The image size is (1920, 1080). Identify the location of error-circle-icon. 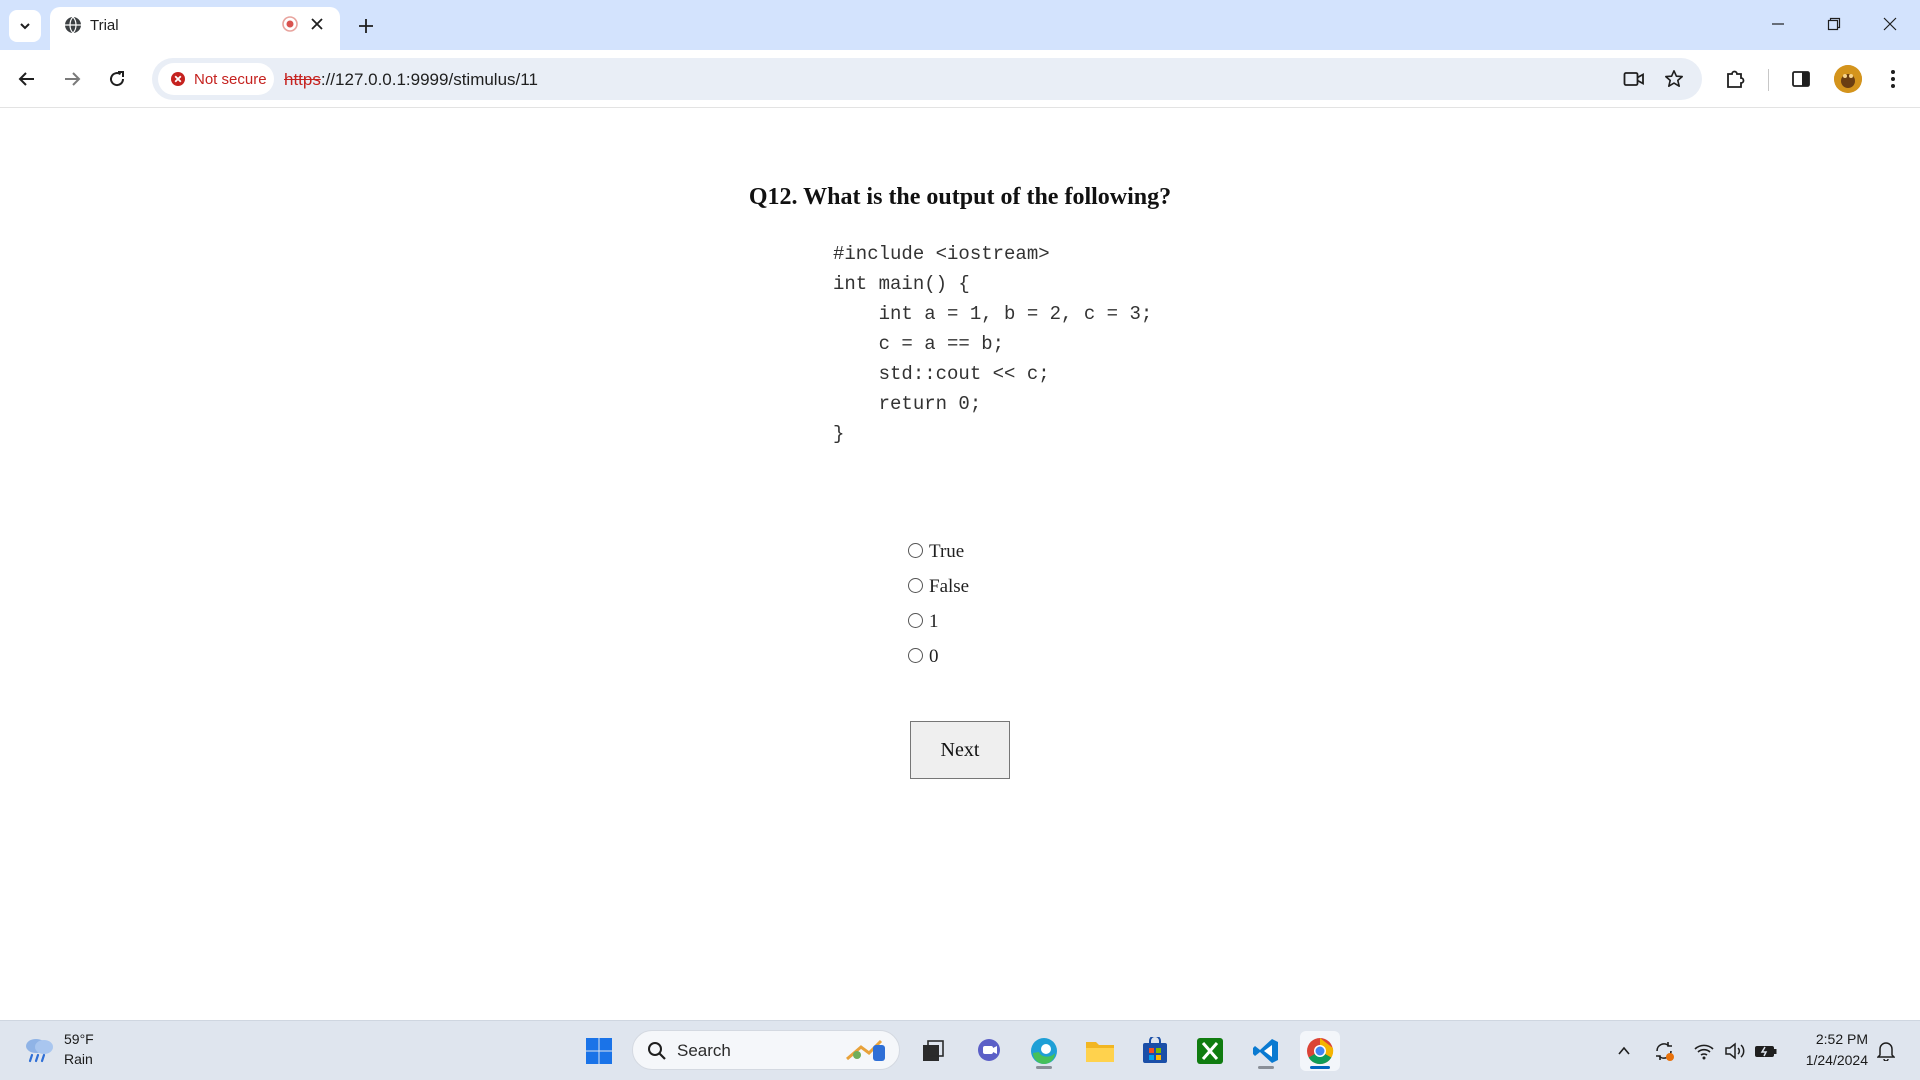
(178, 79).